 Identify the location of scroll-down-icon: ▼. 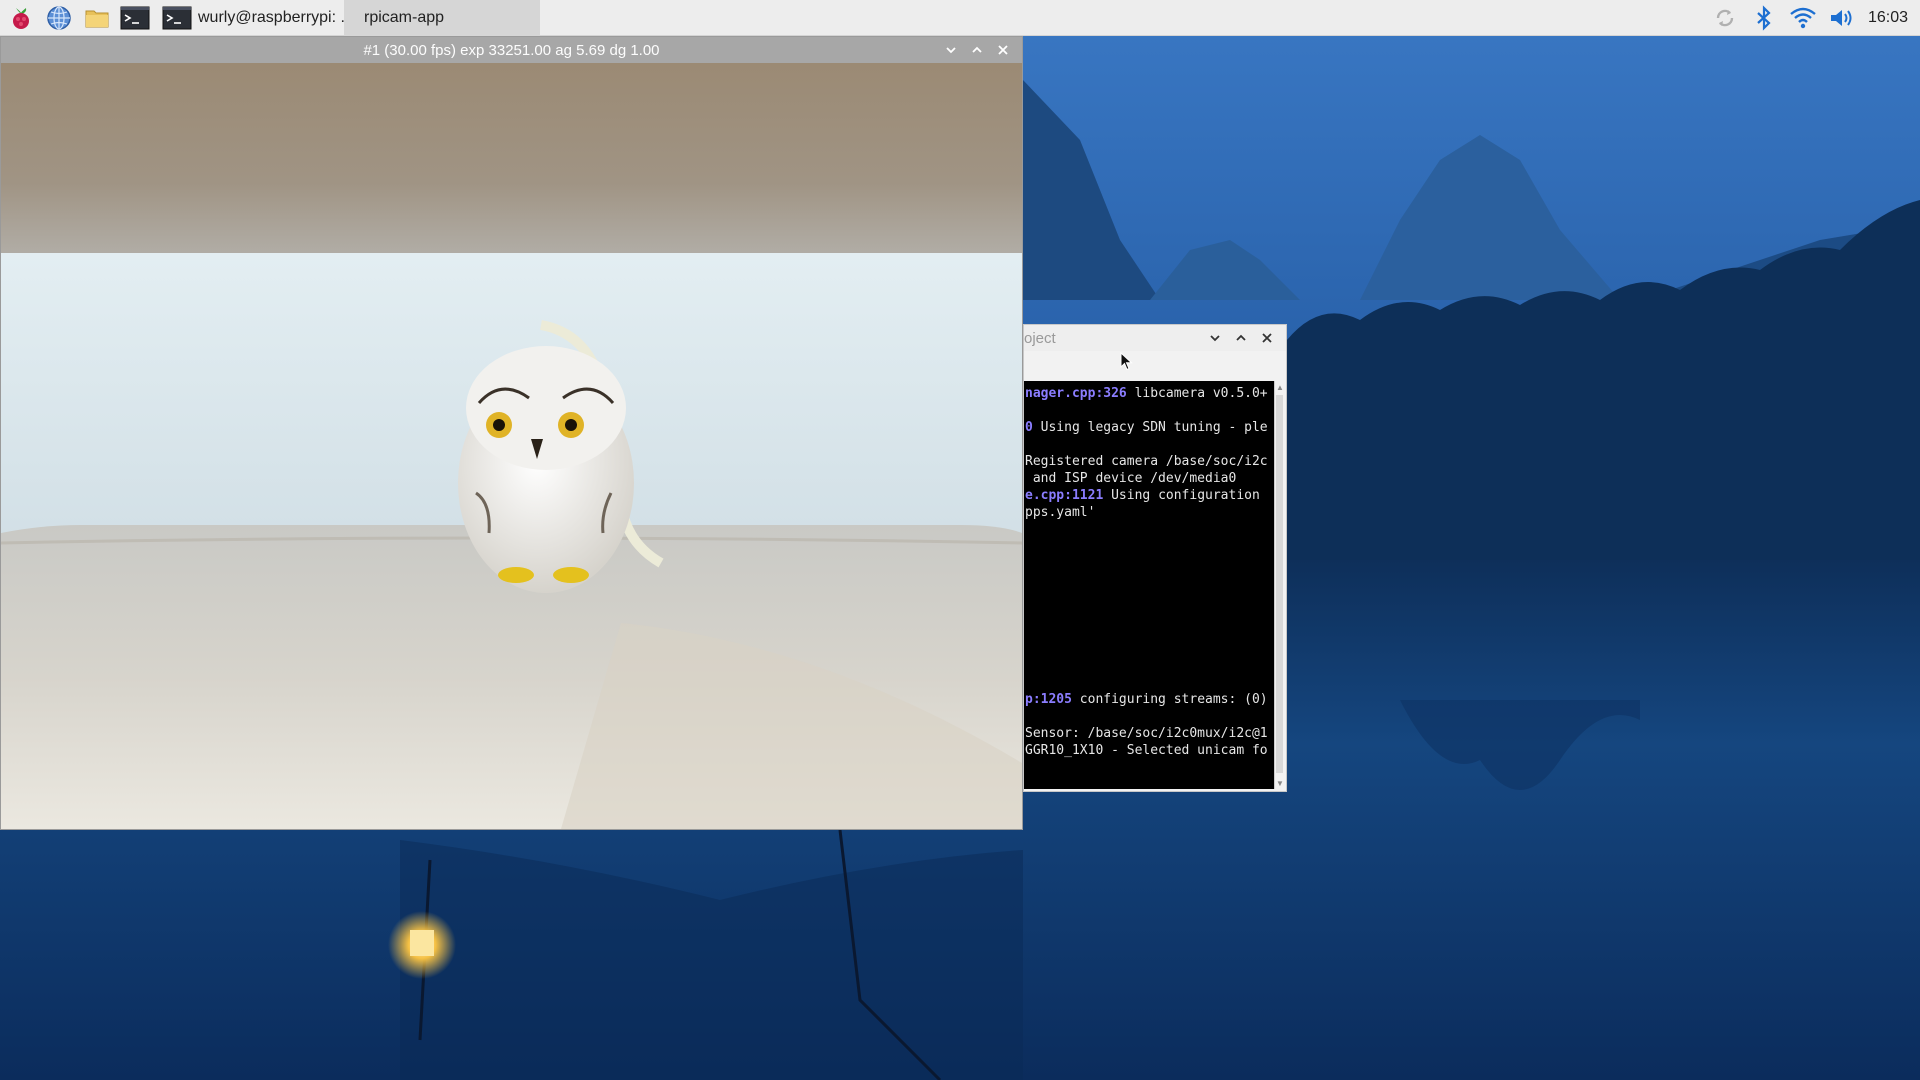
(1280, 783).